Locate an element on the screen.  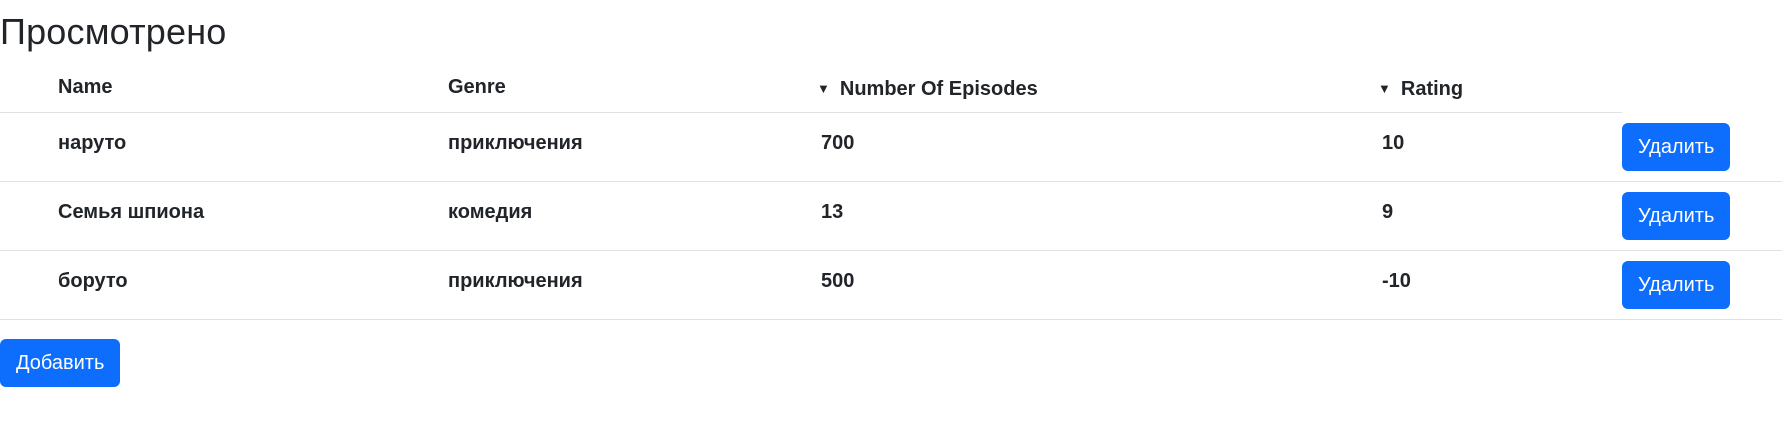
column-header-episodes-label: Number Of Episodes is located at coordinates (938, 89).